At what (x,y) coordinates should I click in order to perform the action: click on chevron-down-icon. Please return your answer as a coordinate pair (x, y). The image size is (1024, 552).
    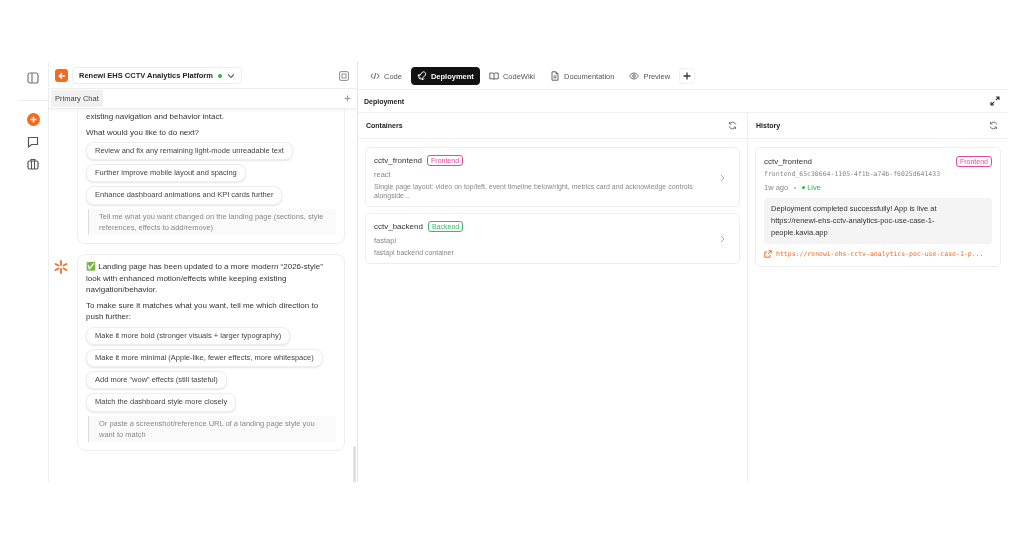
    Looking at the image, I should click on (230, 75).